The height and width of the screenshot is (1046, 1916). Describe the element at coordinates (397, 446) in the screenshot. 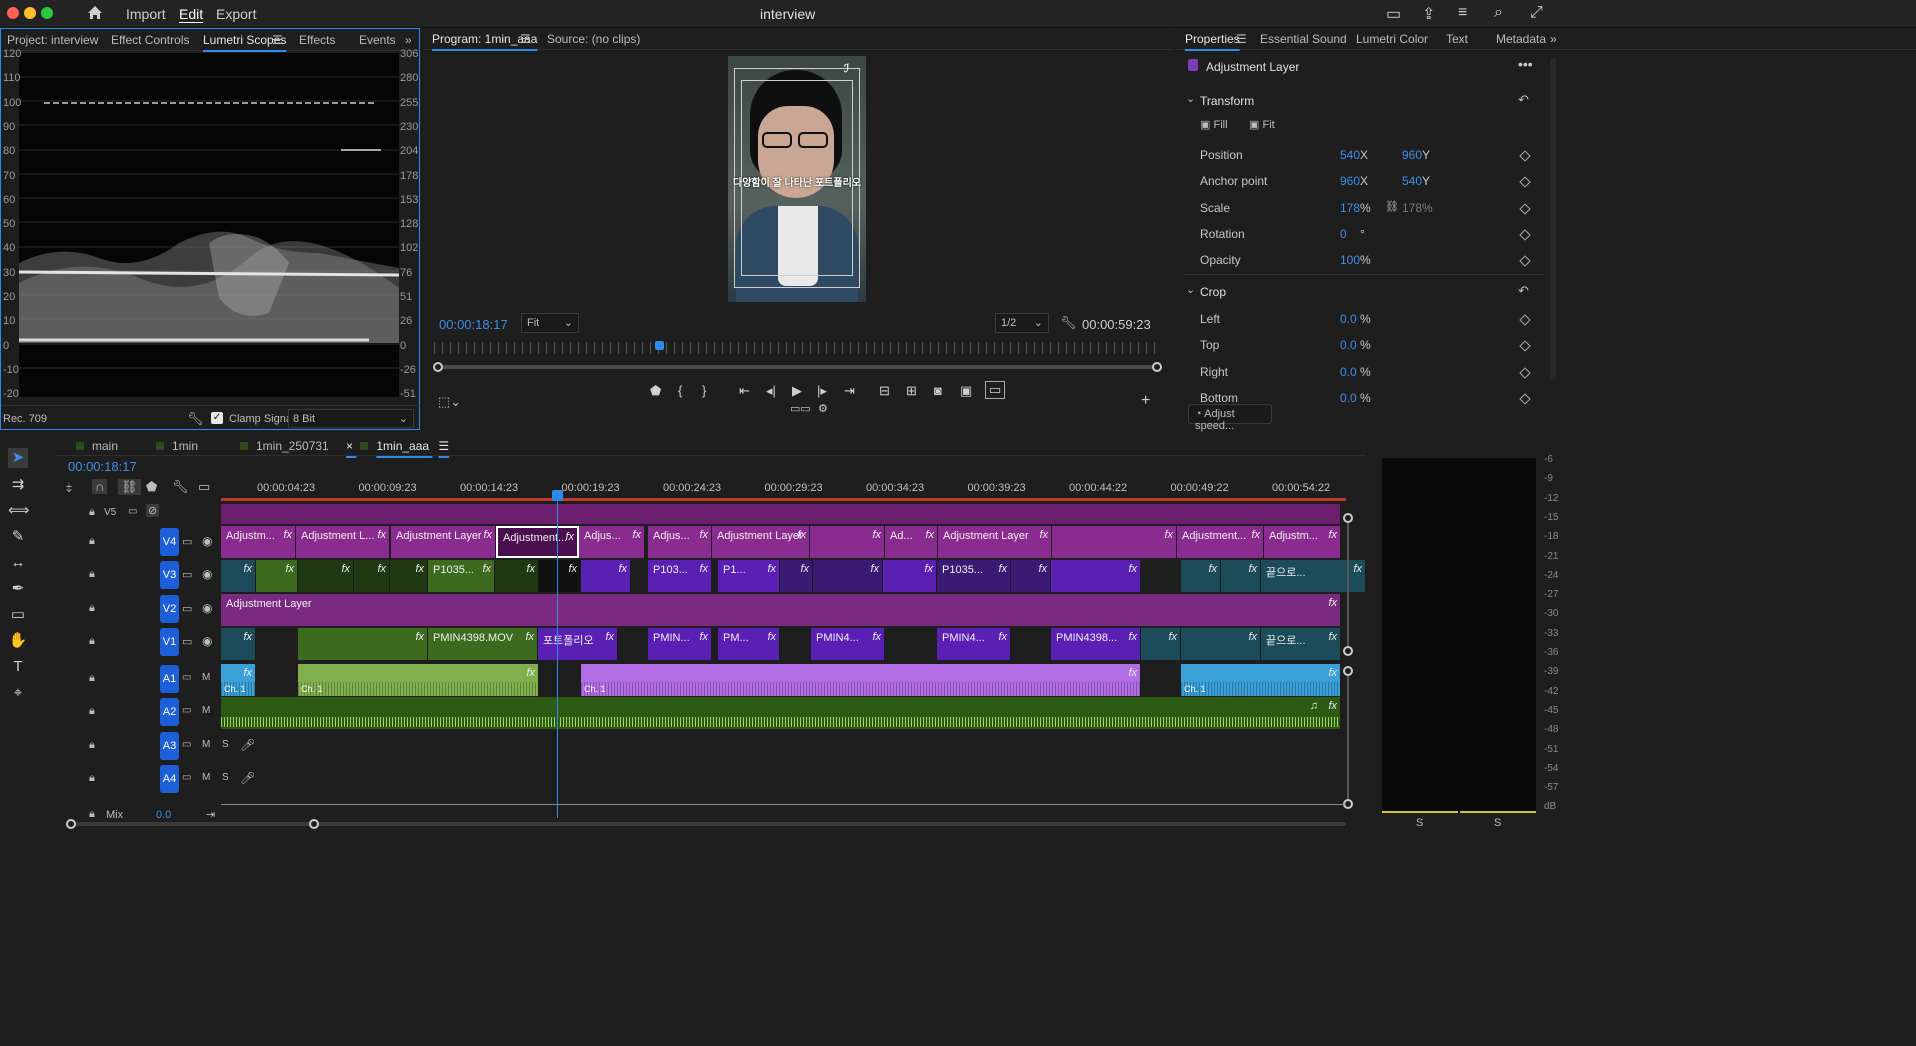

I see `sequence-tab-1min-aaa: × 1min_aaa ☰` at that location.